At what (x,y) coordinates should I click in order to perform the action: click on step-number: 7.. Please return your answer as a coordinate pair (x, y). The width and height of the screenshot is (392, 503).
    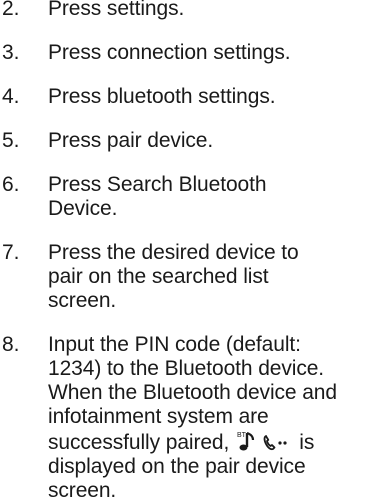
    Looking at the image, I should click on (11, 252).